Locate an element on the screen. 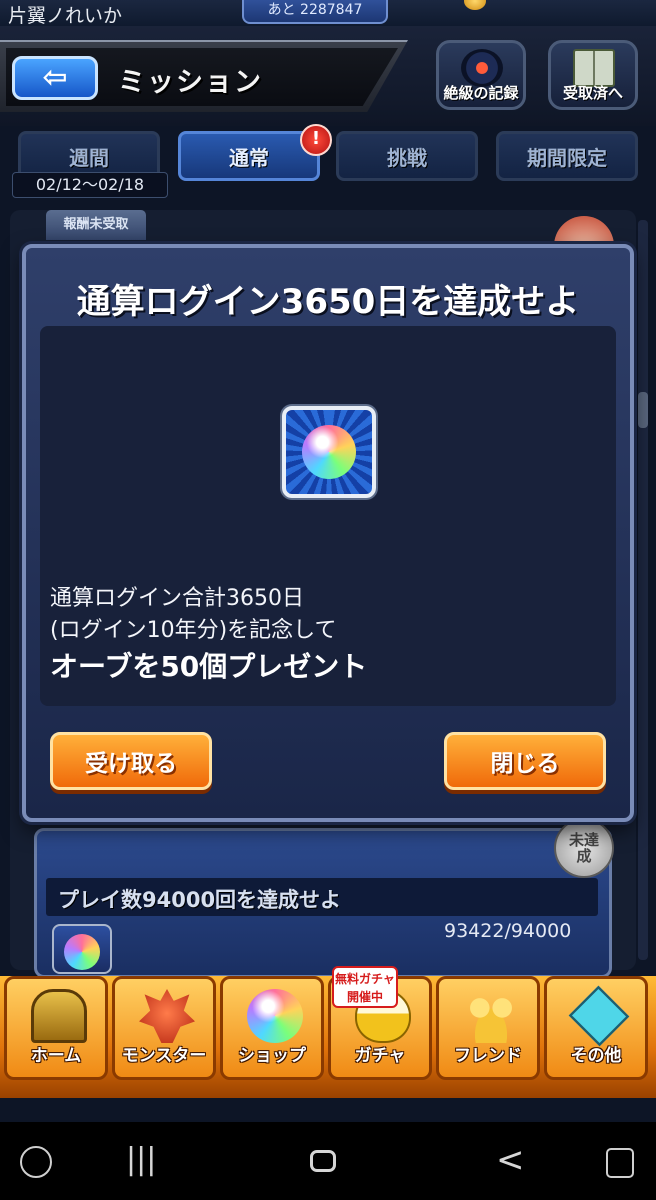 The height and width of the screenshot is (1200, 656). nav-shop: ショップ is located at coordinates (272, 1028).